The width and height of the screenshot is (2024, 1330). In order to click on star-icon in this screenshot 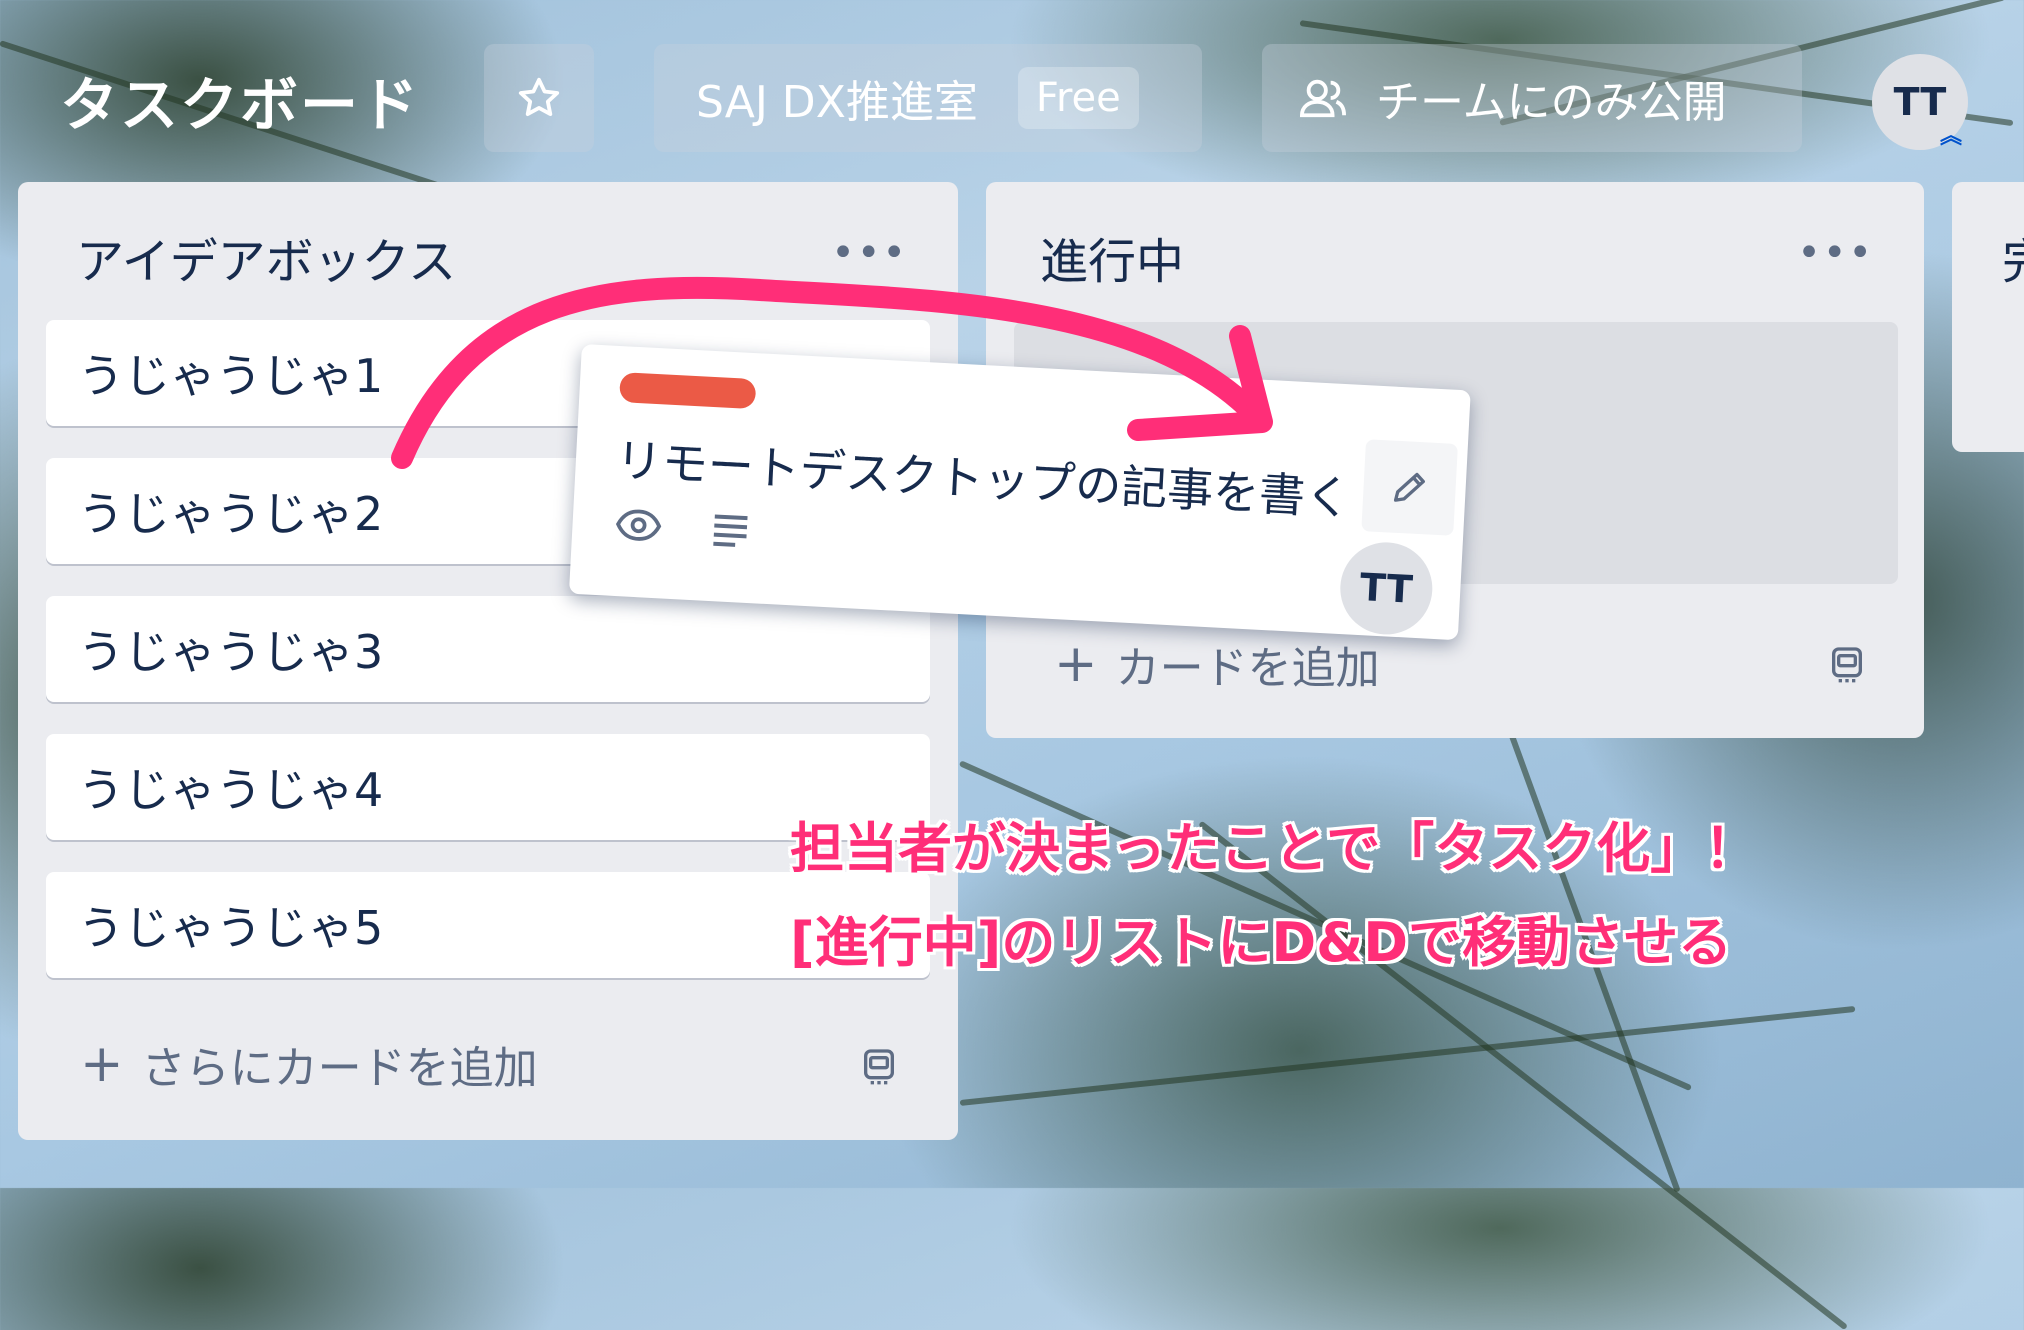, I will do `click(539, 97)`.